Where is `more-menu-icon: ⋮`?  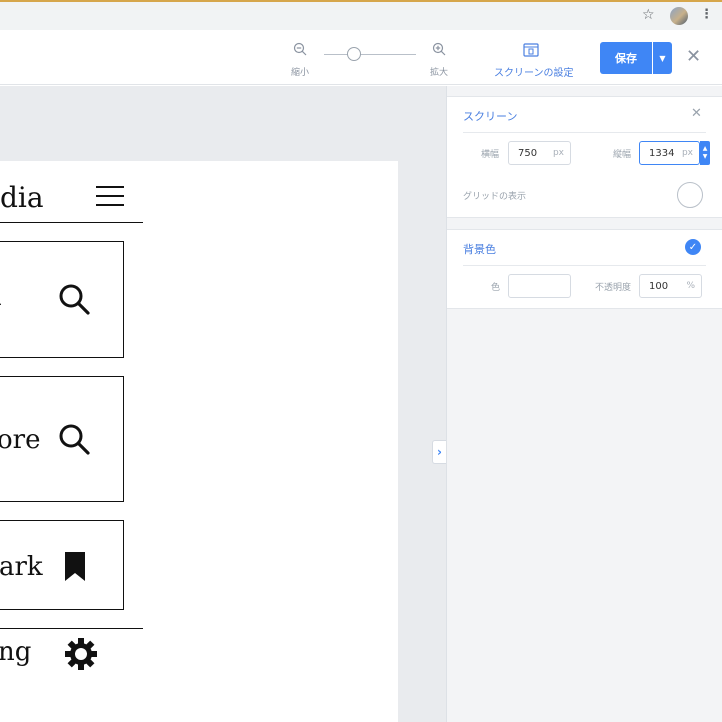
more-menu-icon: ⋮ is located at coordinates (706, 14).